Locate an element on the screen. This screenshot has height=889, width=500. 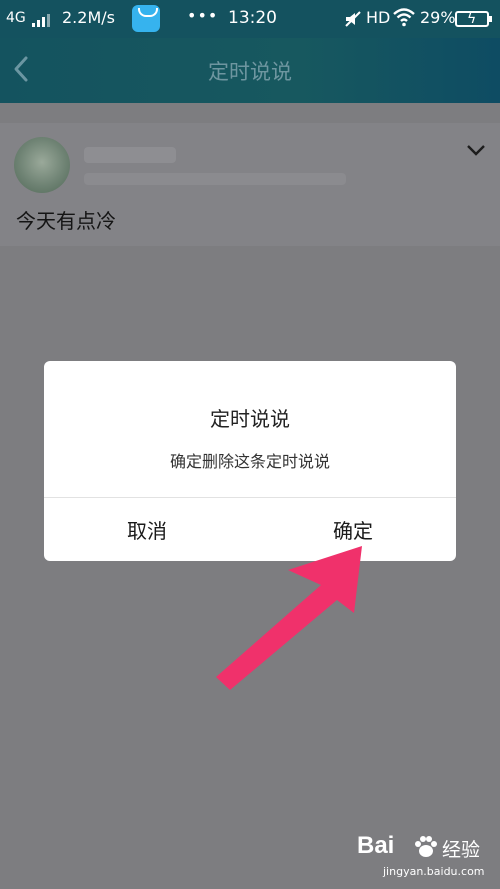
watermark-brand: Bai is located at coordinates (376, 845).